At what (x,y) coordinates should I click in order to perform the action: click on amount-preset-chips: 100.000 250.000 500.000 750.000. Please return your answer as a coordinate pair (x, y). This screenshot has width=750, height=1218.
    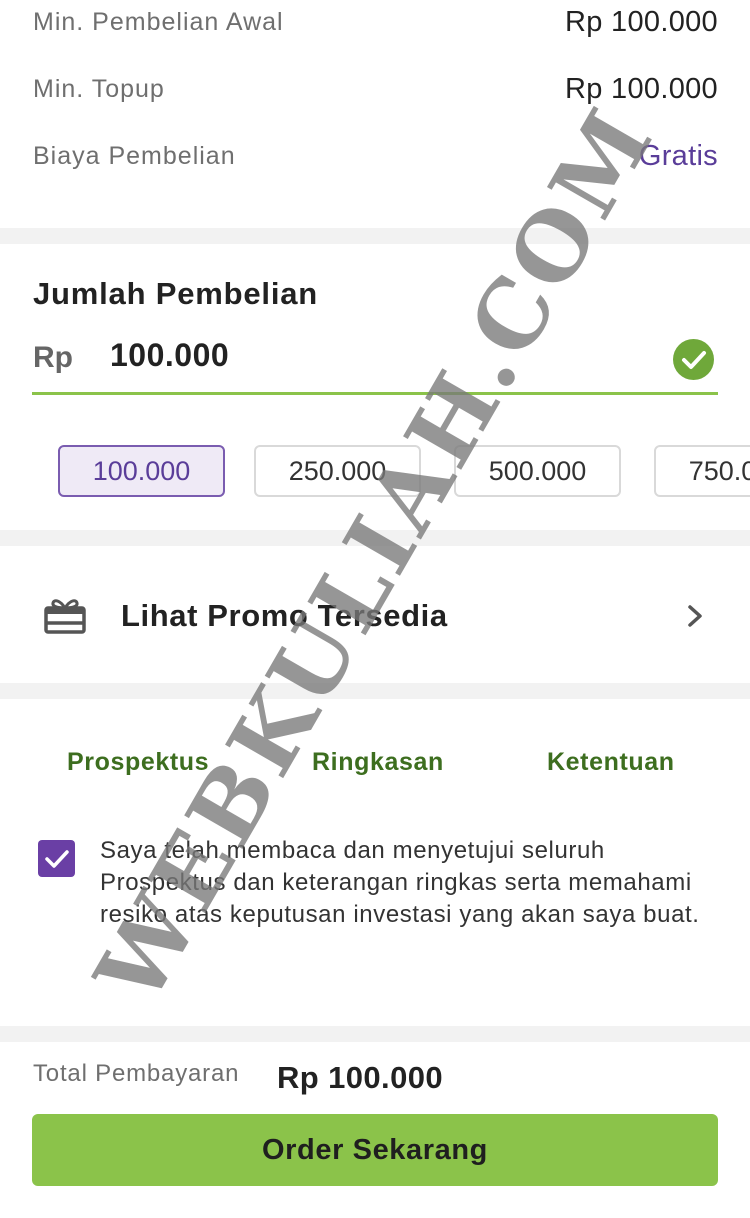
    Looking at the image, I should click on (404, 471).